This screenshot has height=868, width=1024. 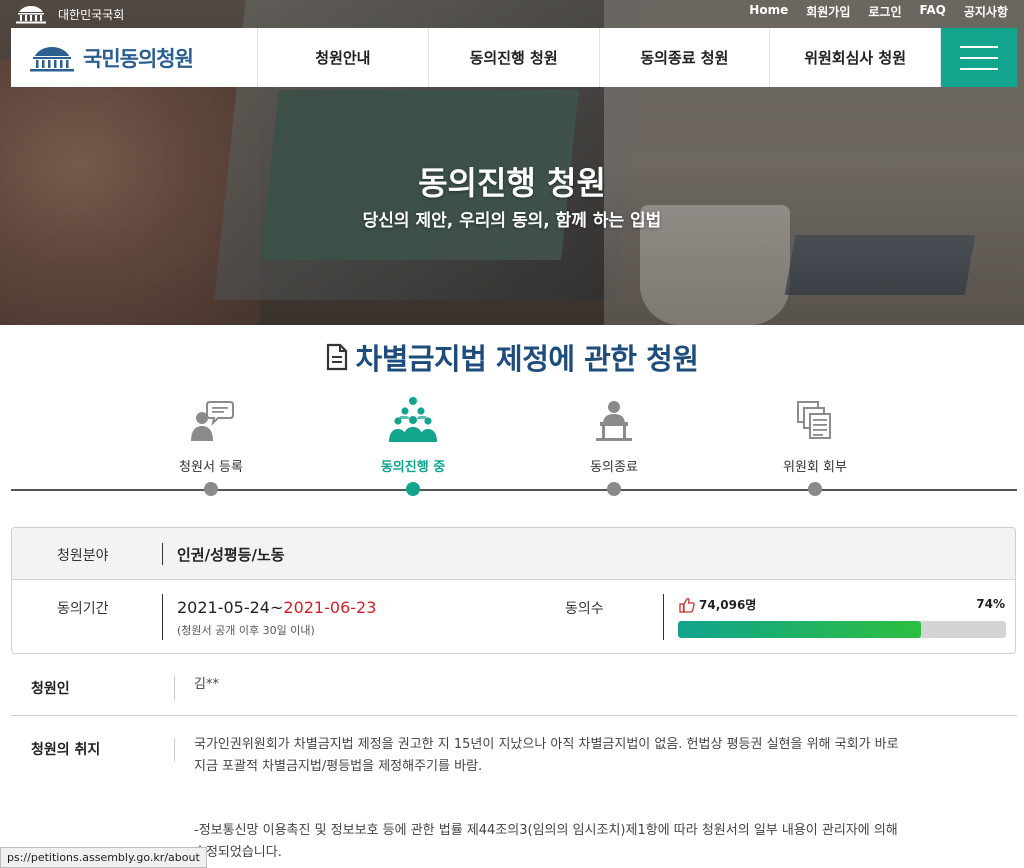 I want to click on period-label: 동의기간, so click(x=83, y=609).